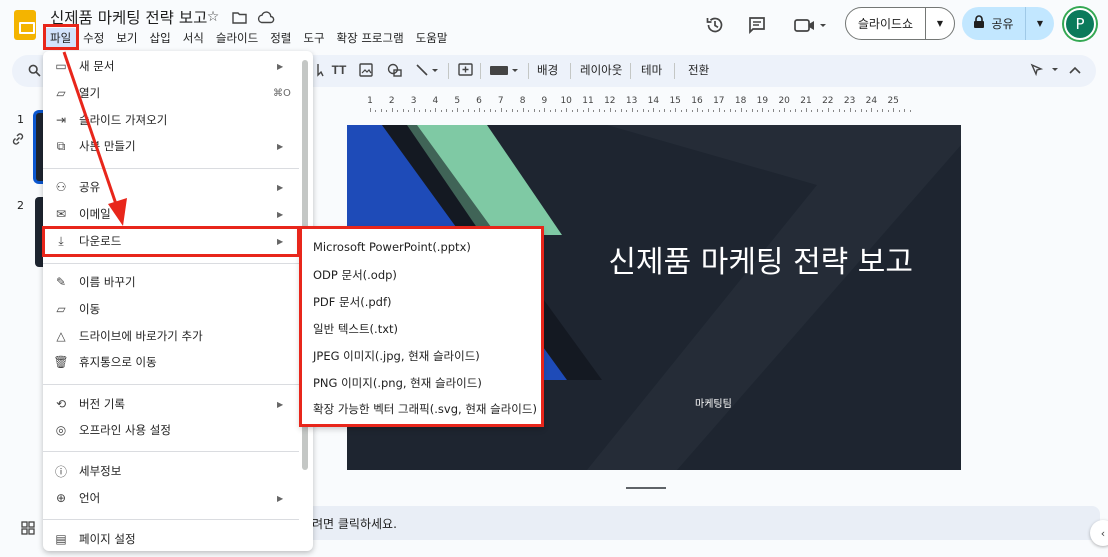 The width and height of the screenshot is (1108, 557). What do you see at coordinates (544, 101) in the screenshot?
I see `ruler-label: 9` at bounding box center [544, 101].